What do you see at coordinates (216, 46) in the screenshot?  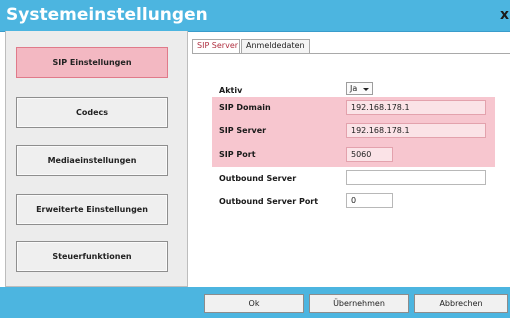 I see `tab-sip-server: SIP Server` at bounding box center [216, 46].